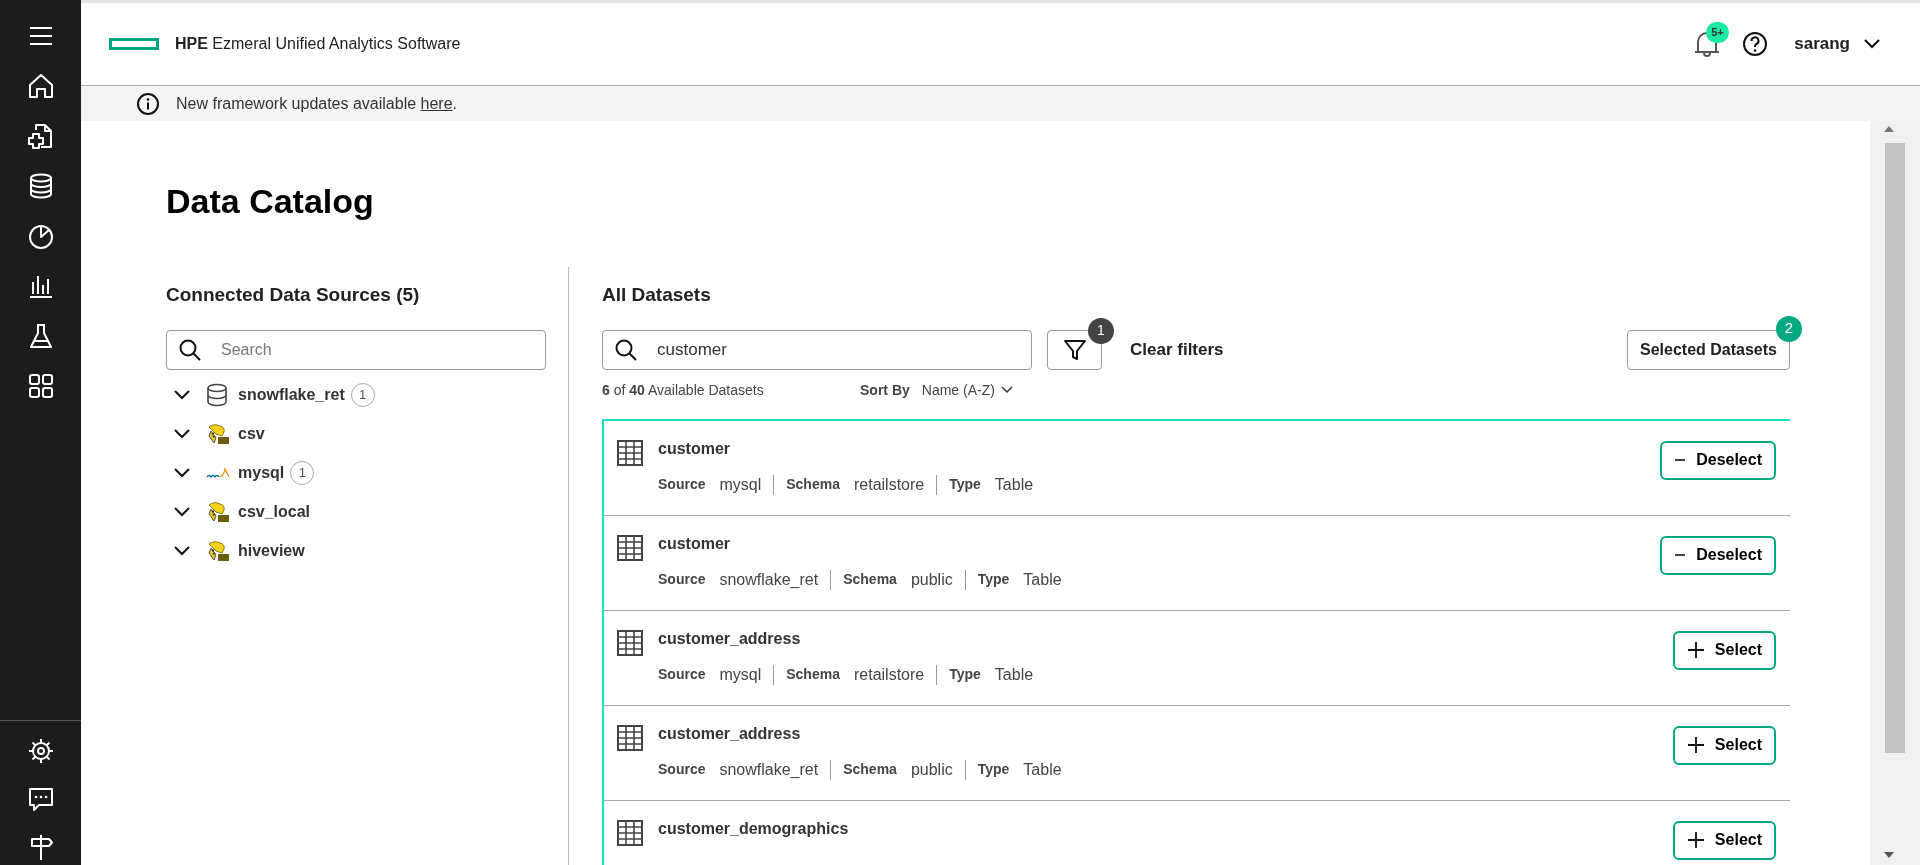 This screenshot has height=865, width=1920. I want to click on scroll-up-icon, so click(1889, 129).